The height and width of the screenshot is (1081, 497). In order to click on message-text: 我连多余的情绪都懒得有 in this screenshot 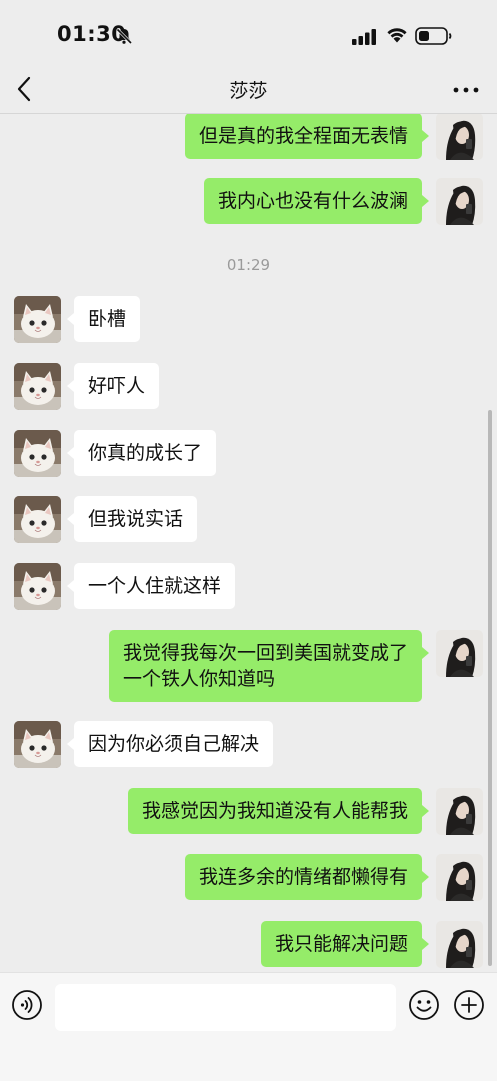, I will do `click(303, 877)`.